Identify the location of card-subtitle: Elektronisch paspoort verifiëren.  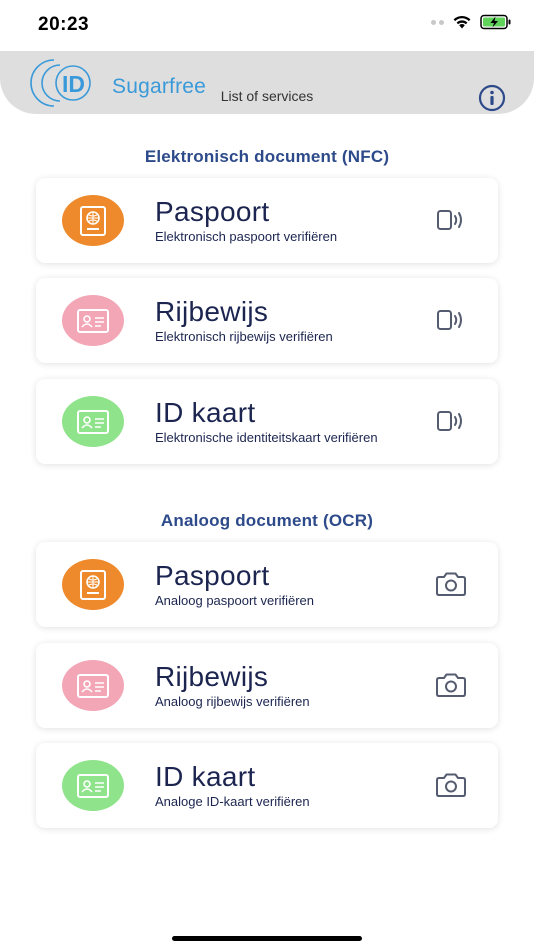
(246, 236).